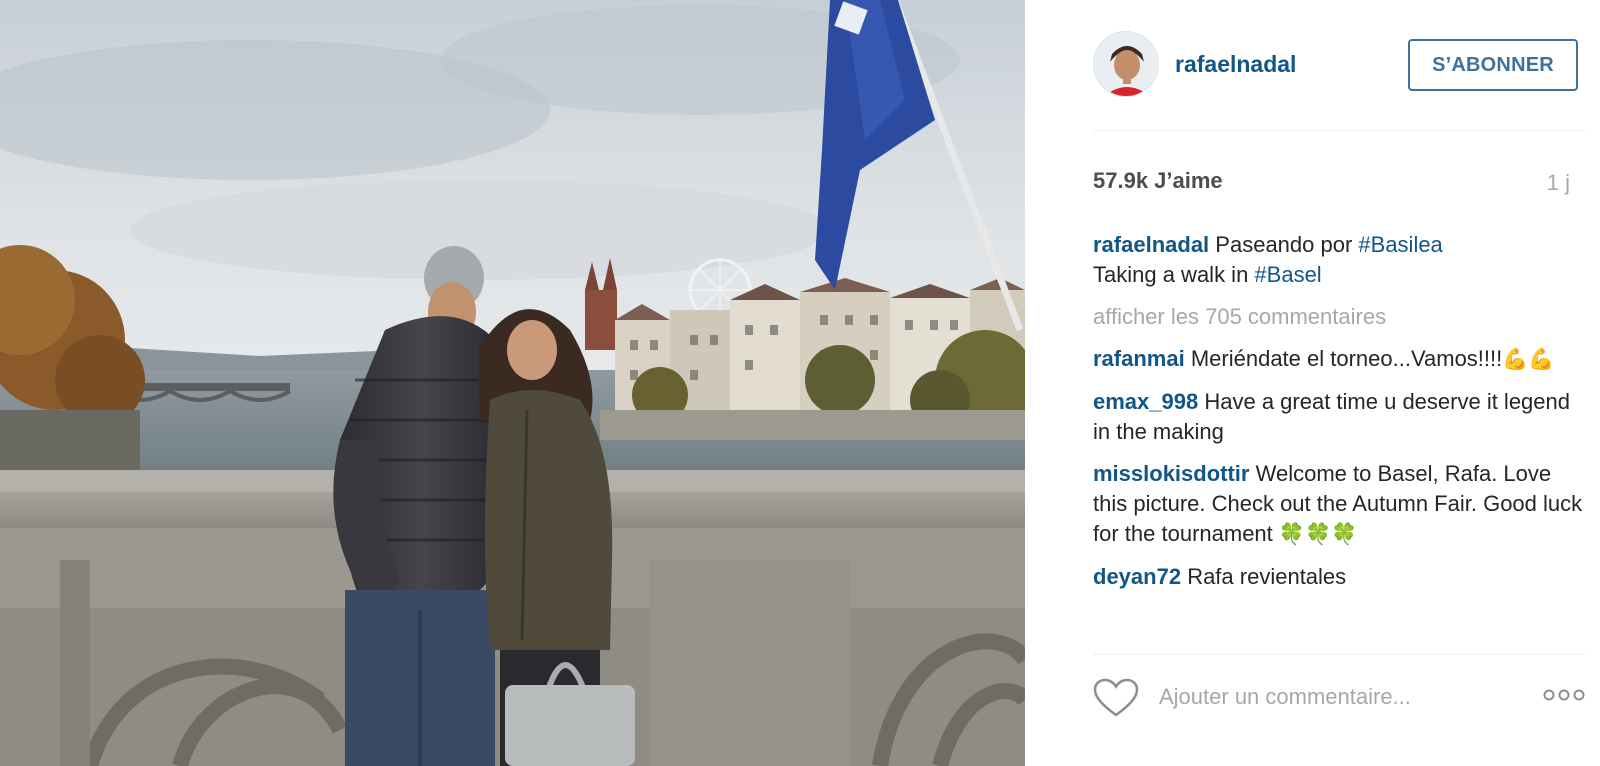 This screenshot has height=766, width=1600. I want to click on heart-icon, so click(1116, 700).